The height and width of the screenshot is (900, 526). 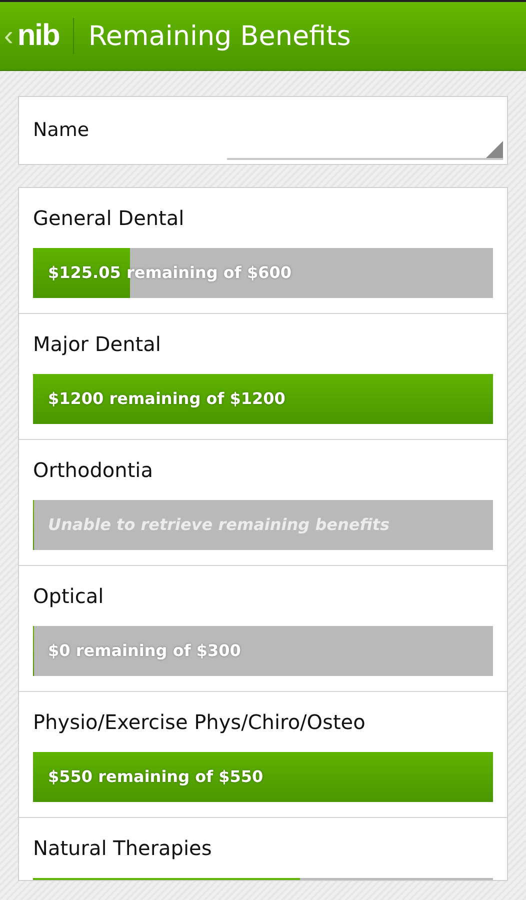 I want to click on logo: nib, so click(x=38, y=36).